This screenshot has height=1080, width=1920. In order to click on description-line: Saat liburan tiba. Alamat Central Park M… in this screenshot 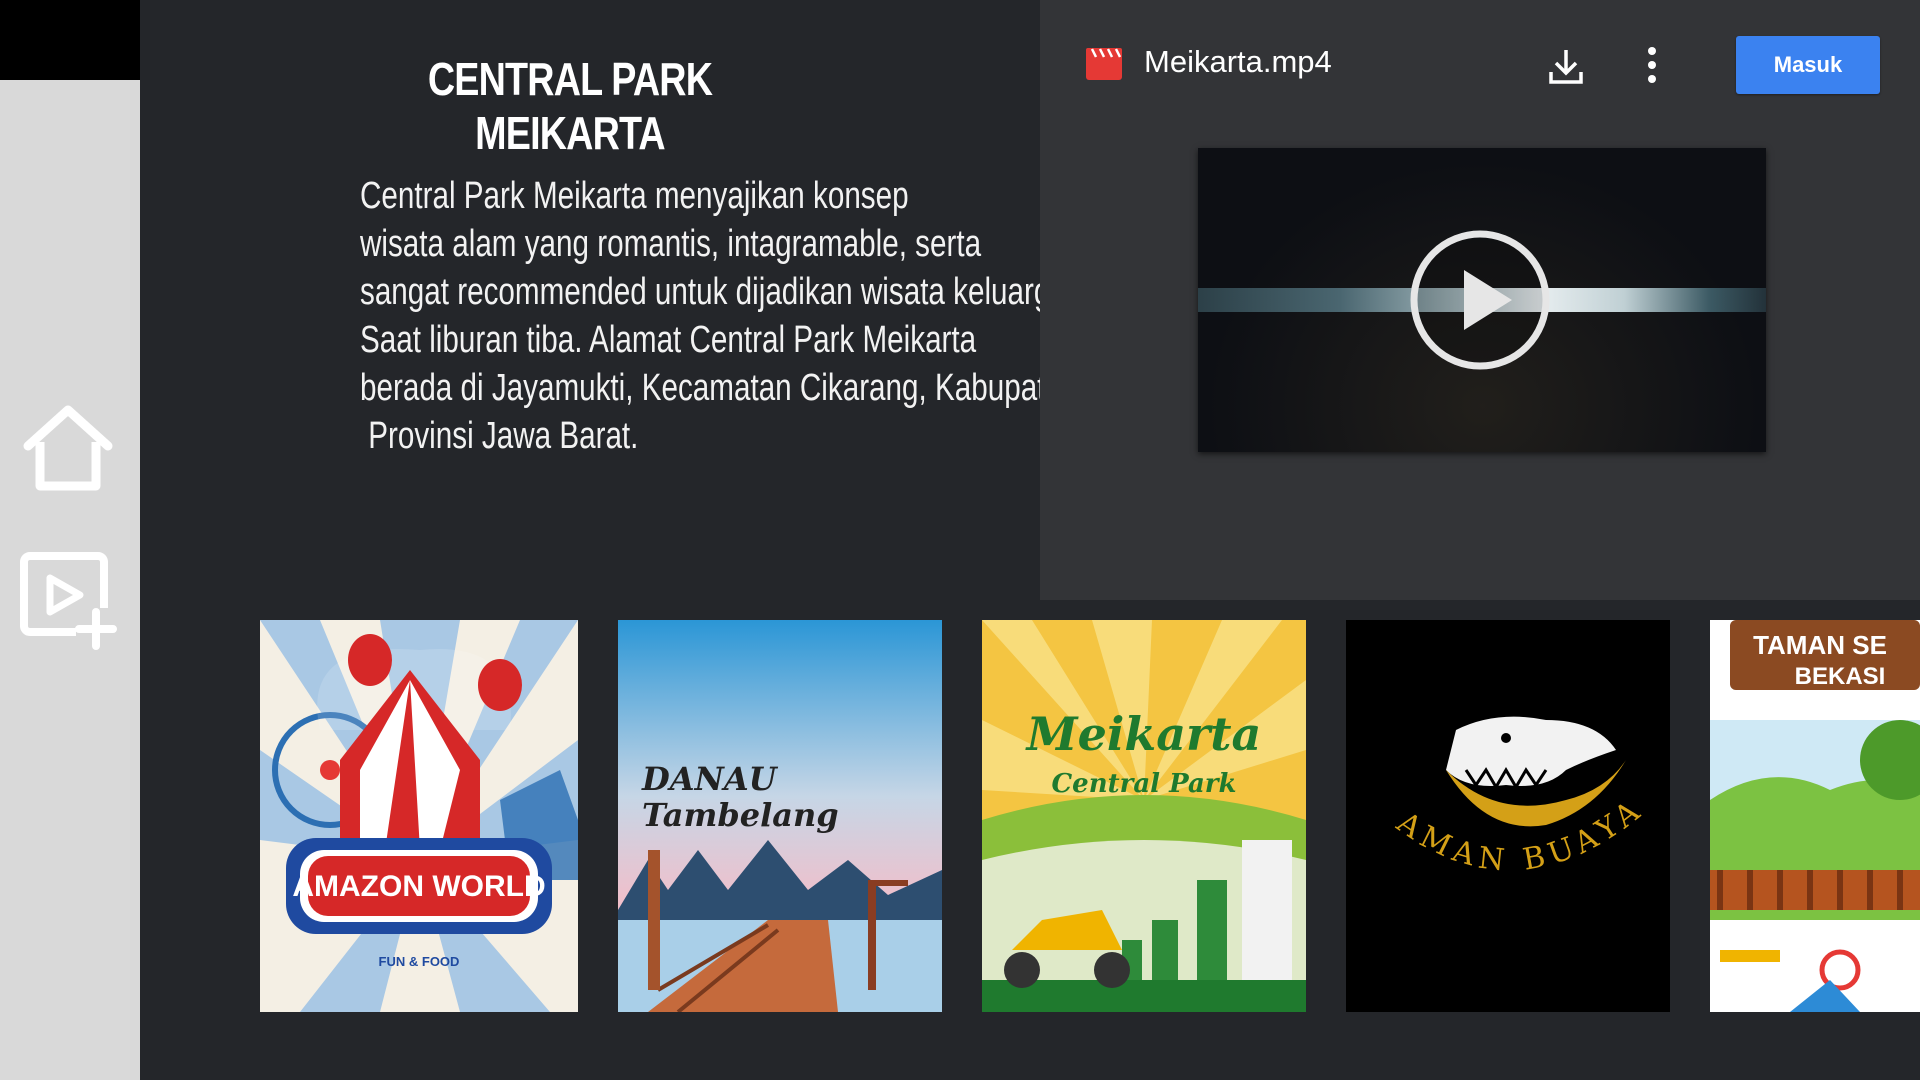, I will do `click(668, 340)`.